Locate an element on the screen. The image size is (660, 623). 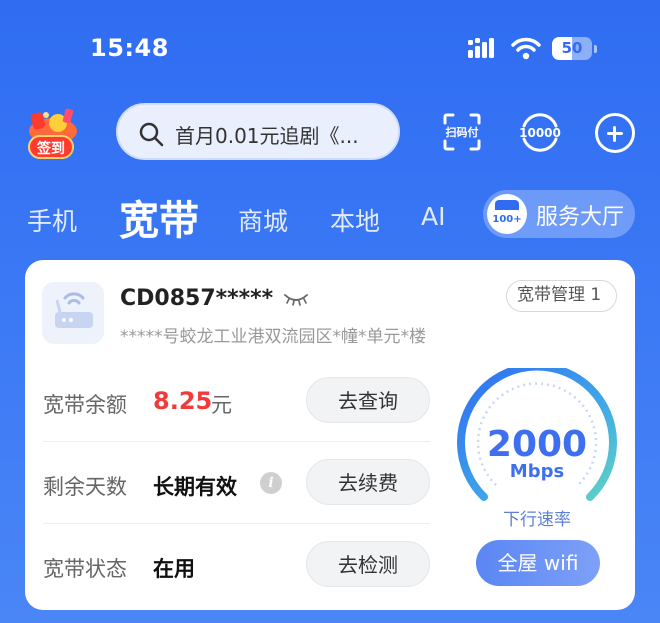
tab-phone: 手机 is located at coordinates (52, 220).